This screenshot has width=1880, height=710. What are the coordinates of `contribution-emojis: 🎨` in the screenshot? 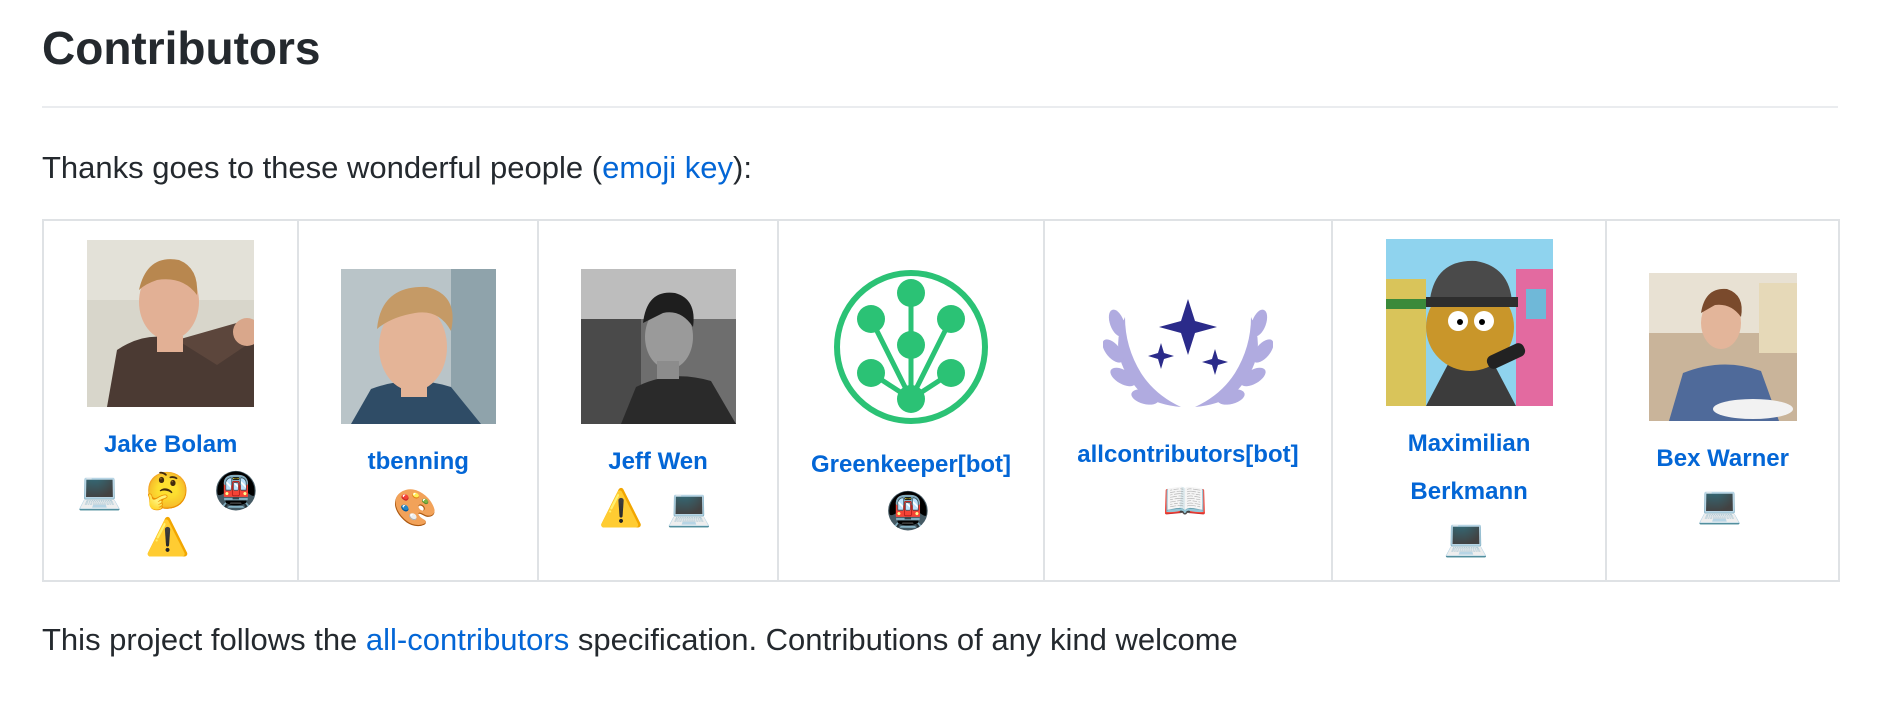 It's located at (418, 509).